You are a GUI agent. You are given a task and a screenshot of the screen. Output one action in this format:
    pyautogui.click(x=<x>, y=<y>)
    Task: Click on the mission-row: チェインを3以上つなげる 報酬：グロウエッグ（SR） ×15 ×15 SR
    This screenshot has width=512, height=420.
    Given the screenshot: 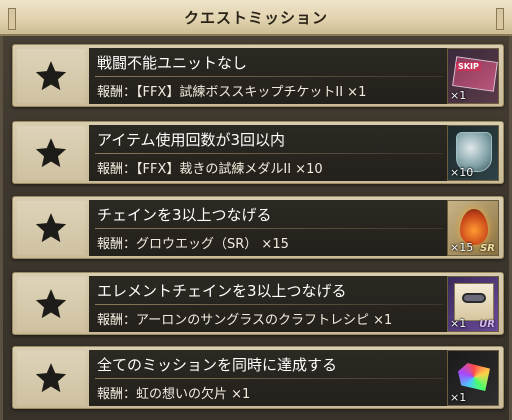 What is the action you would take?
    pyautogui.click(x=258, y=227)
    